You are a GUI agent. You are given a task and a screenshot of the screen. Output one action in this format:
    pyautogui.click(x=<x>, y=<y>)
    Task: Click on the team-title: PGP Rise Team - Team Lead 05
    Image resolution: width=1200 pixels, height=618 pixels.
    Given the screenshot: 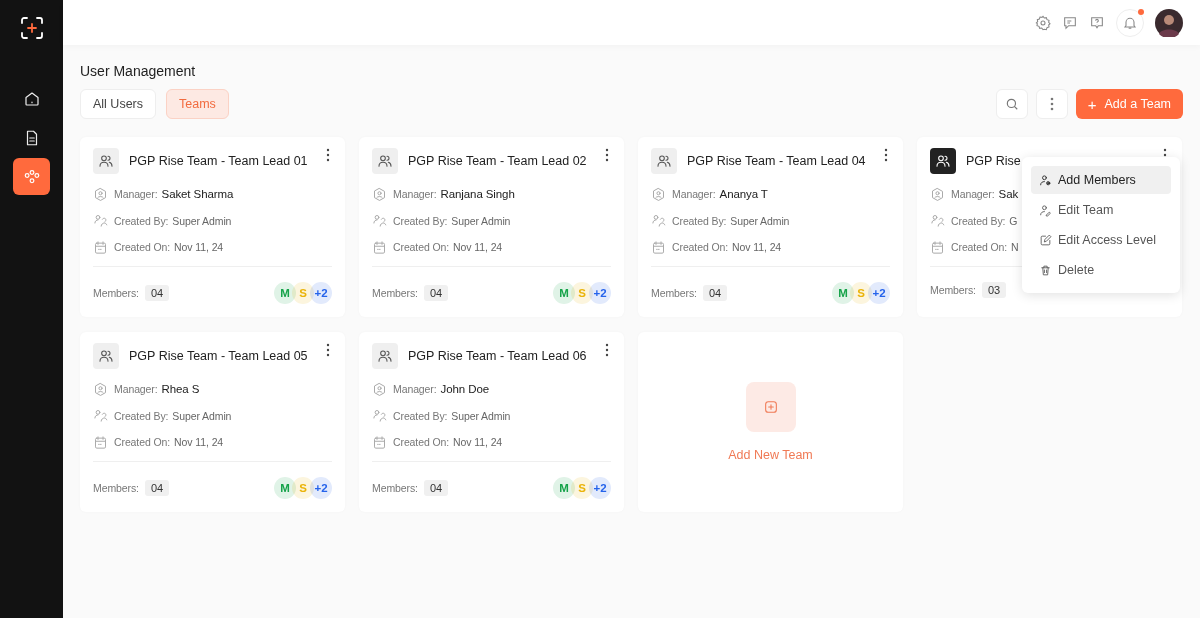 What is the action you would take?
    pyautogui.click(x=219, y=356)
    